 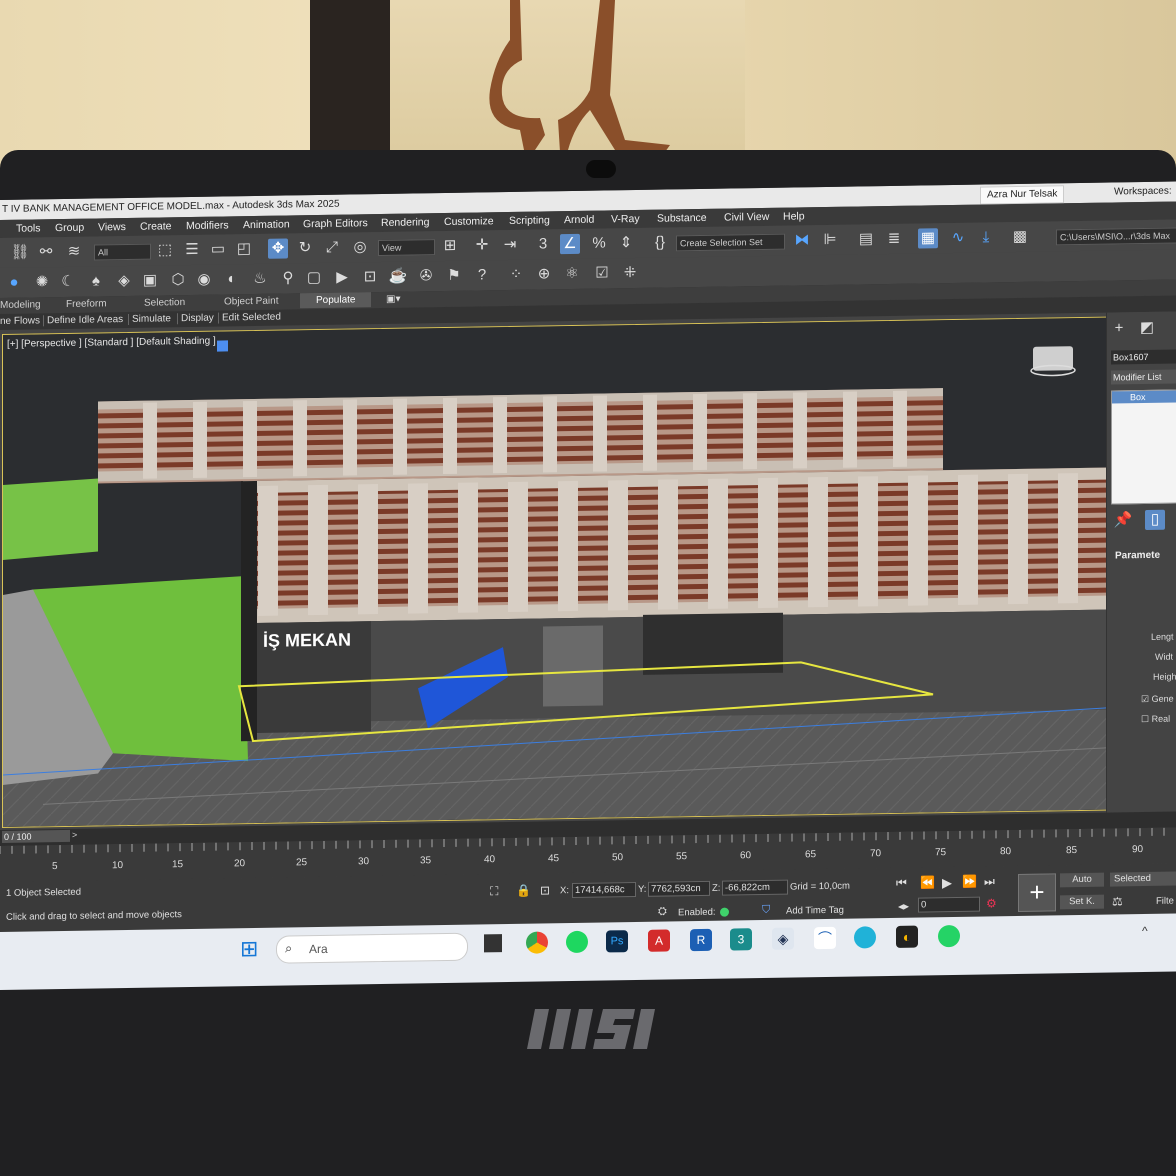 What do you see at coordinates (222, 346) in the screenshot?
I see `viewport-shading-icon` at bounding box center [222, 346].